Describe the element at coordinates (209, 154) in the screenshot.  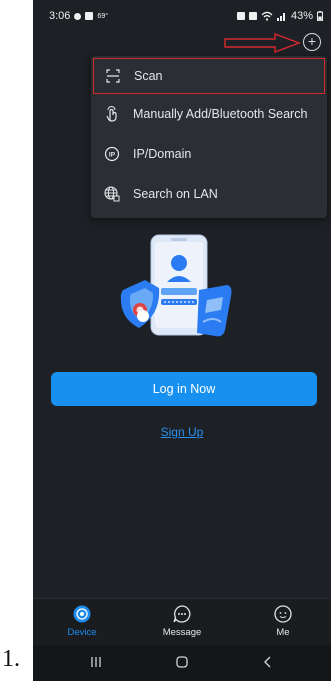
I see `menu-item-ip-domain: IP IP/Domain` at that location.